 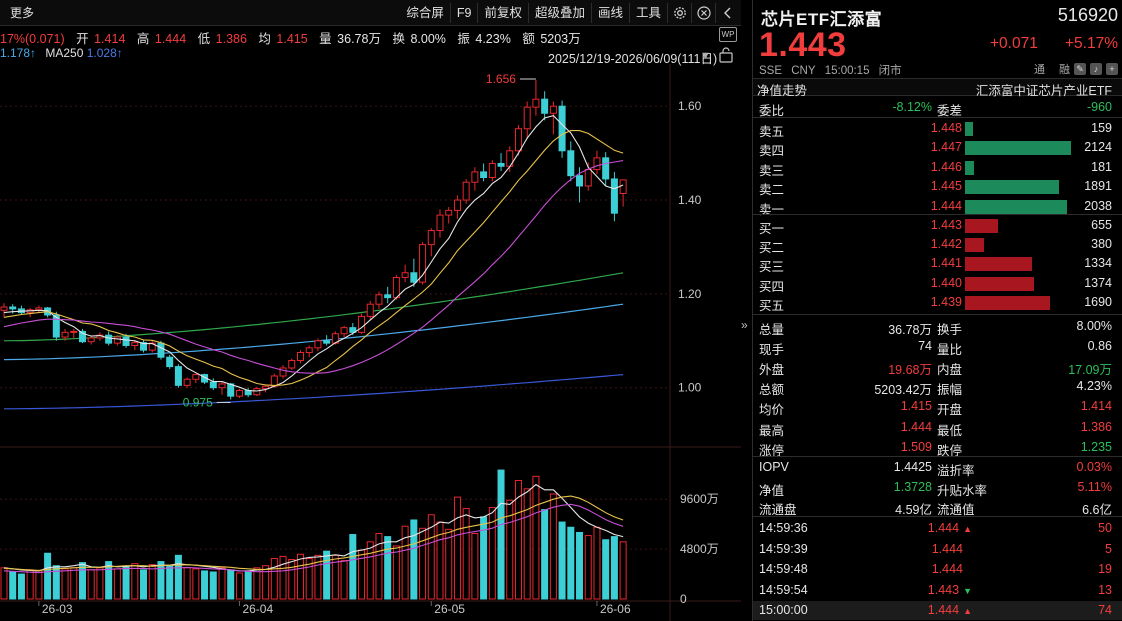 I want to click on market-meta-row: SSE CNY 15:00:15 闭市, so click(x=833, y=70).